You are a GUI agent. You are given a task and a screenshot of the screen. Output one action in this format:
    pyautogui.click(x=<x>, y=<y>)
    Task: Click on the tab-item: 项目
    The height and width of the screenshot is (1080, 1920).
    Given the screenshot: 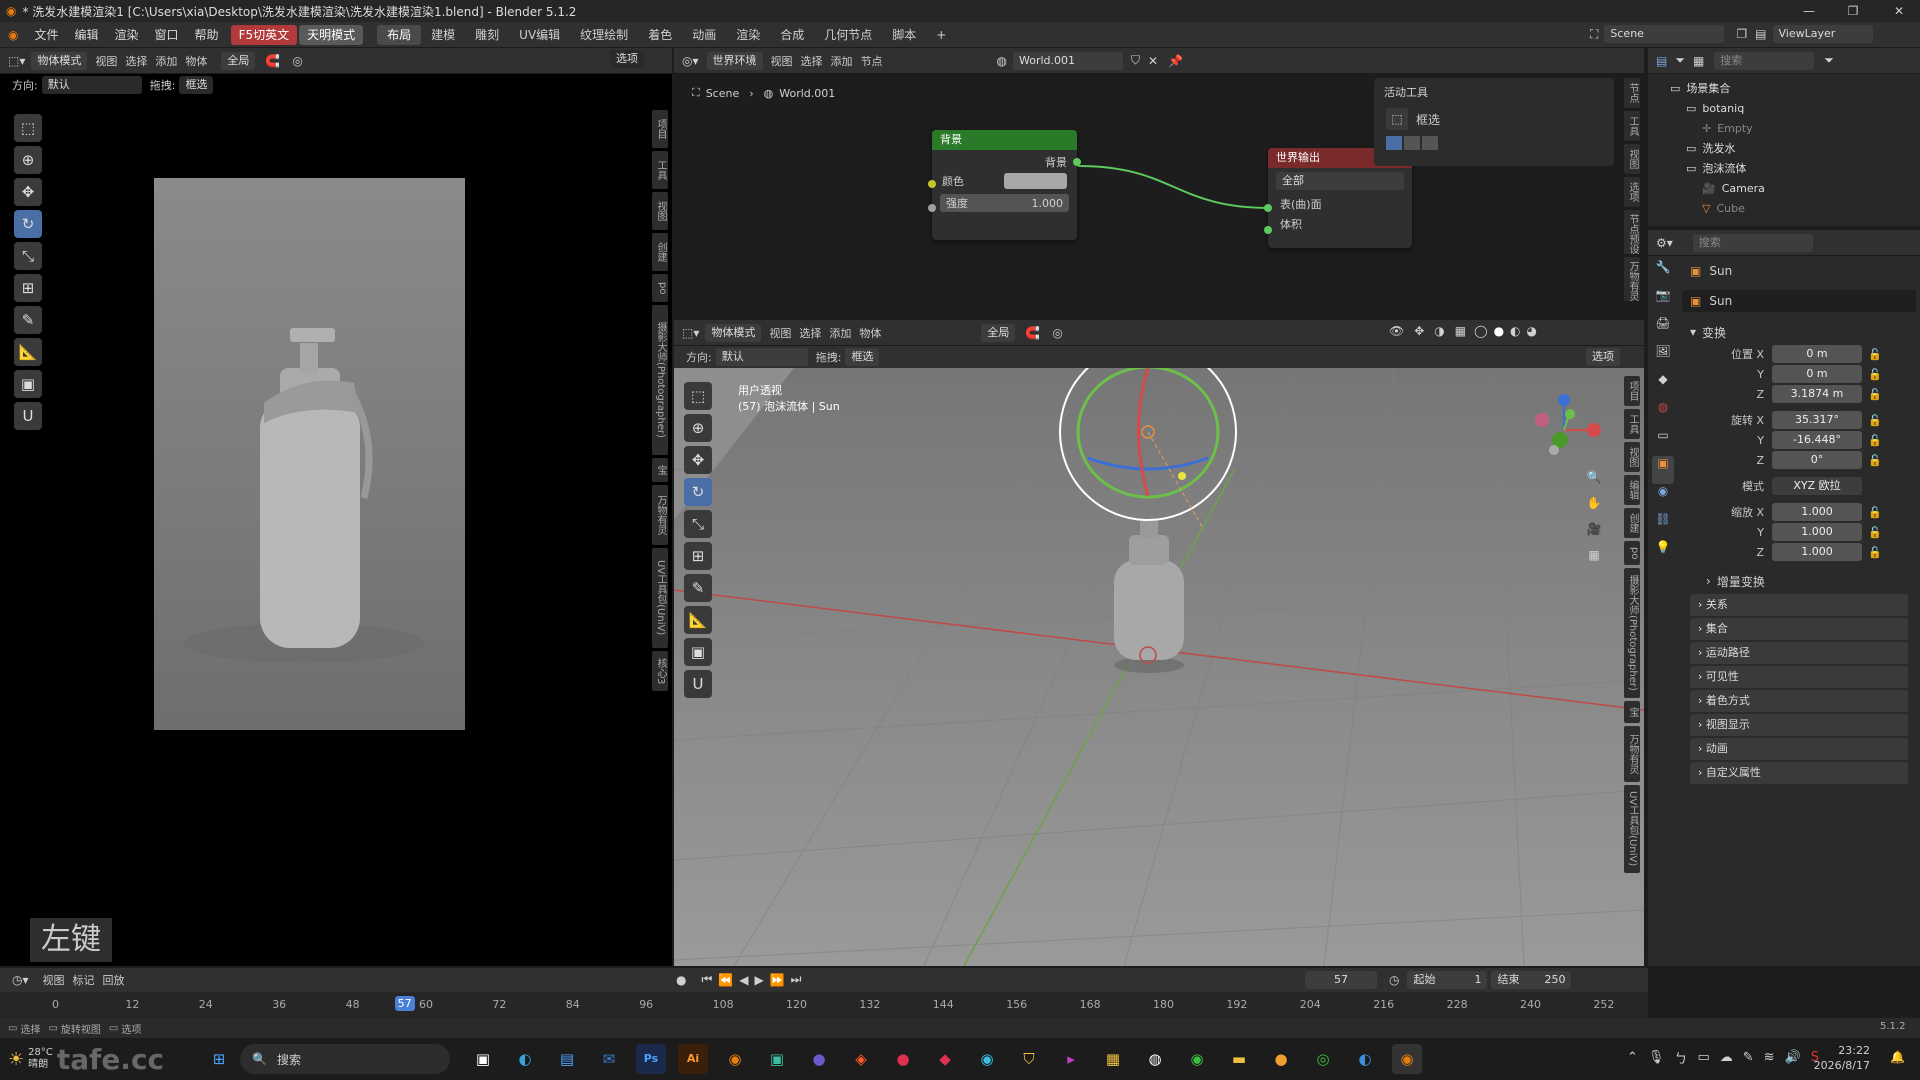 What is the action you would take?
    pyautogui.click(x=660, y=129)
    